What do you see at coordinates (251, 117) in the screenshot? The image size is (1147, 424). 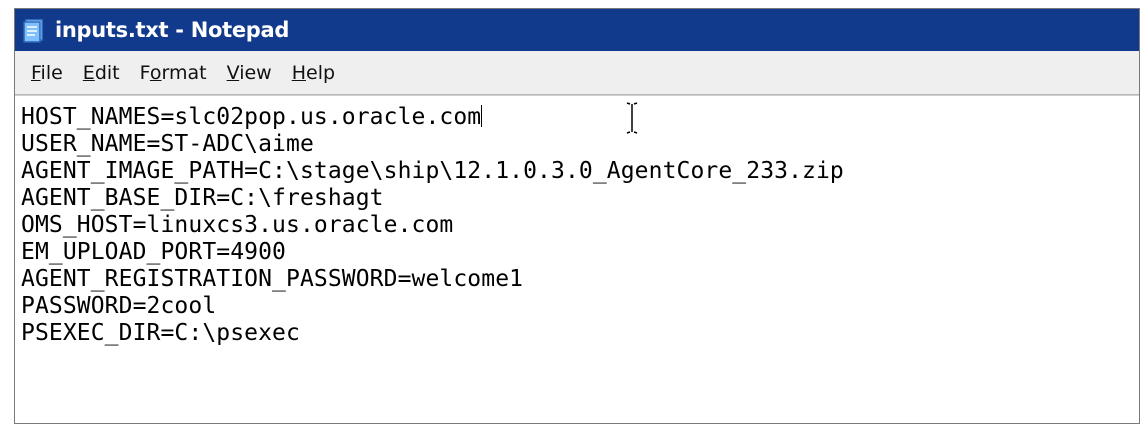 I see `editor-line-text: HOST_NAMES=slc02pop.us.oracle.com` at bounding box center [251, 117].